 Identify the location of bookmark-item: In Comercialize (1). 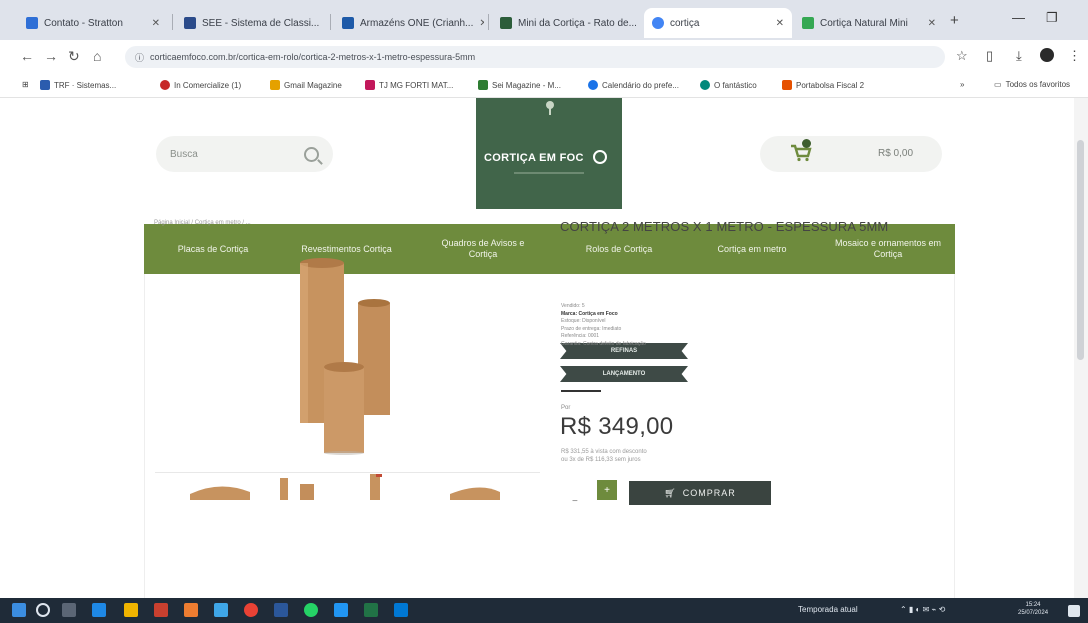
(200, 85).